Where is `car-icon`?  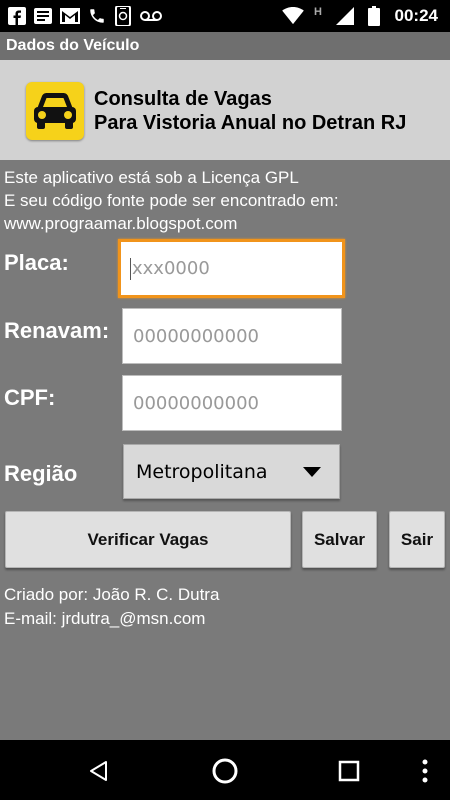 car-icon is located at coordinates (55, 111).